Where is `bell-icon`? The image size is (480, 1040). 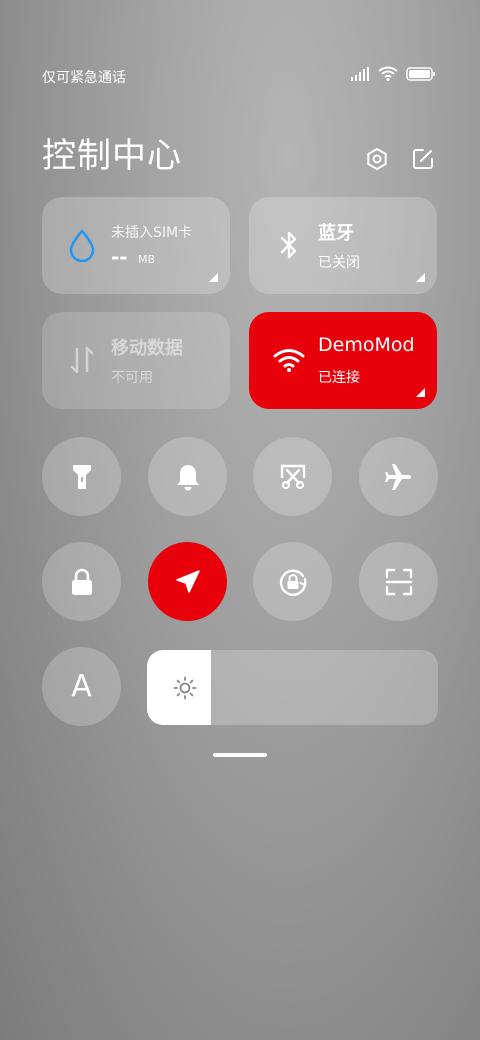 bell-icon is located at coordinates (187, 477).